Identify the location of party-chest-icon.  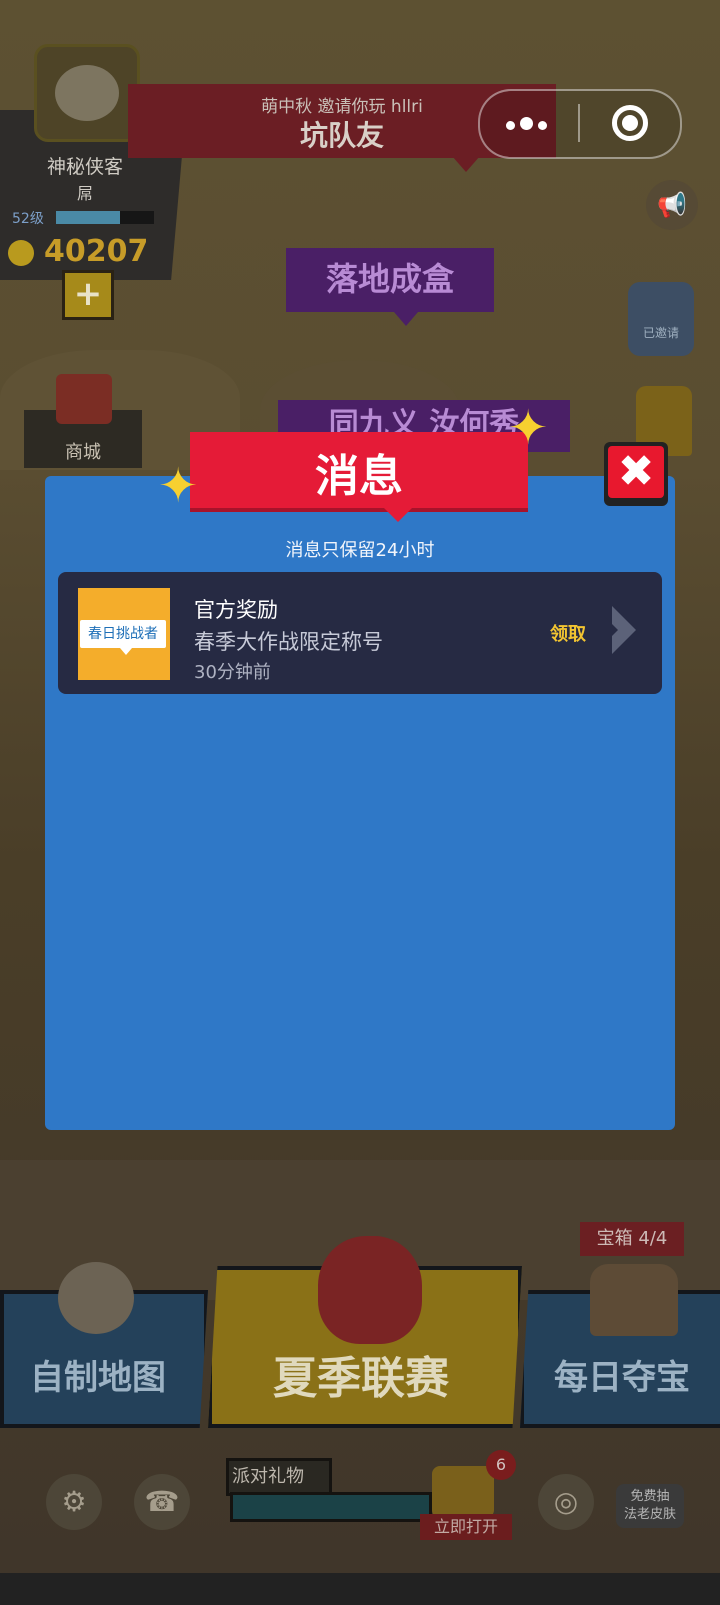
(463, 1492).